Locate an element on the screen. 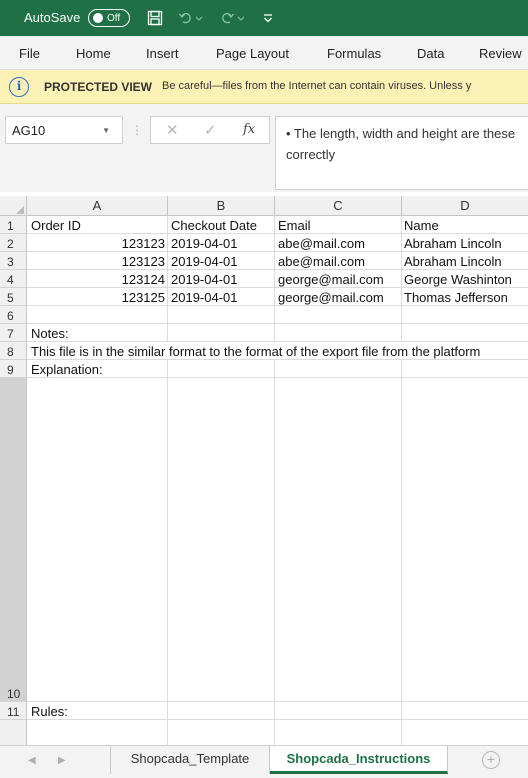 The height and width of the screenshot is (778, 528). cell-a4: 123124 is located at coordinates (98, 279).